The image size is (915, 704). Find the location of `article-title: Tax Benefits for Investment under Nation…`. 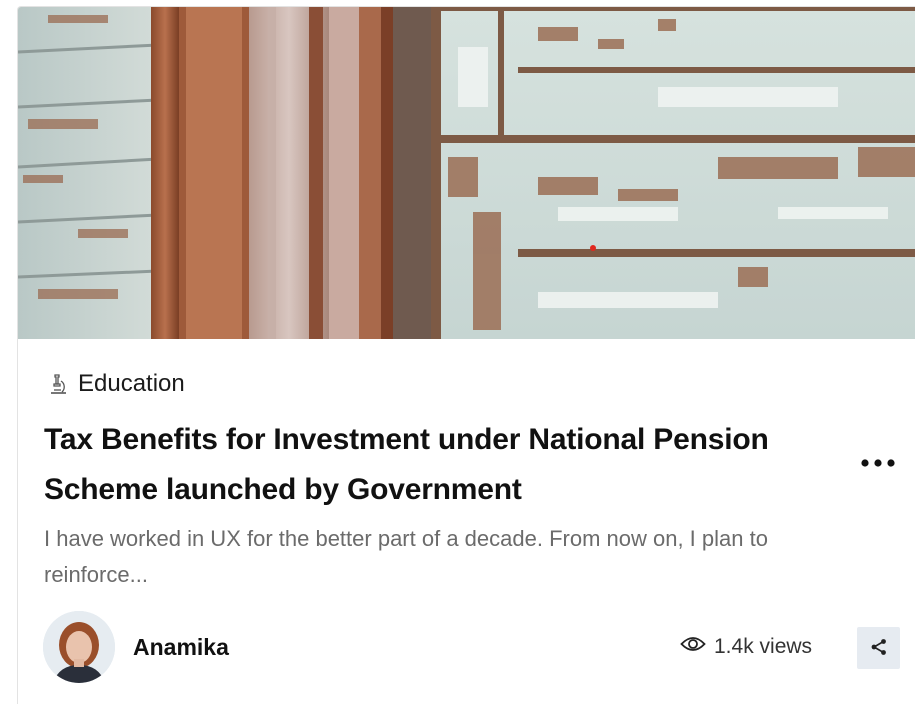

article-title: Tax Benefits for Investment under Nation… is located at coordinates (439, 465).